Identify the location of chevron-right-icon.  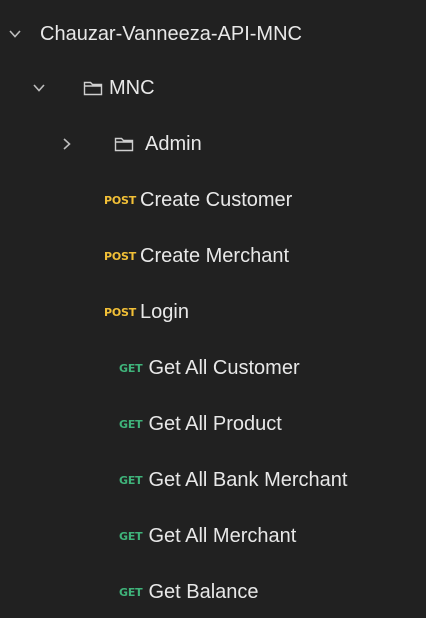
(67, 144).